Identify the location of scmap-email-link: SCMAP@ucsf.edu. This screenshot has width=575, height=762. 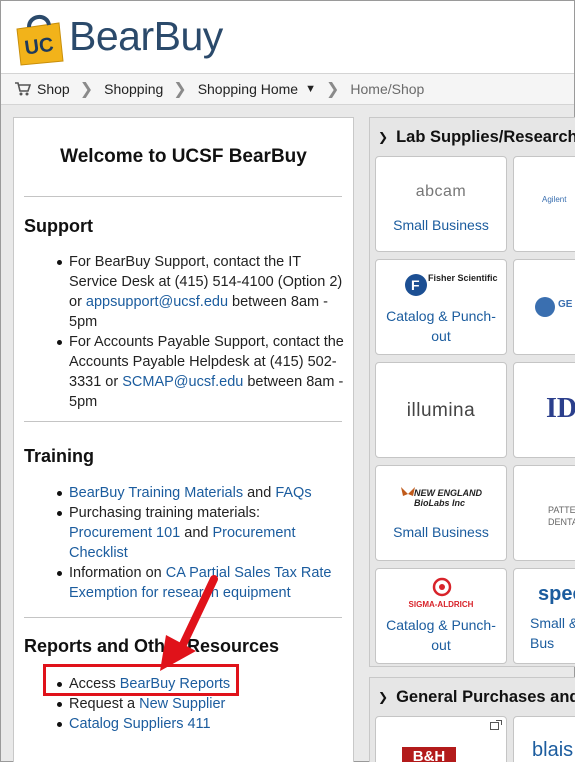
(182, 382).